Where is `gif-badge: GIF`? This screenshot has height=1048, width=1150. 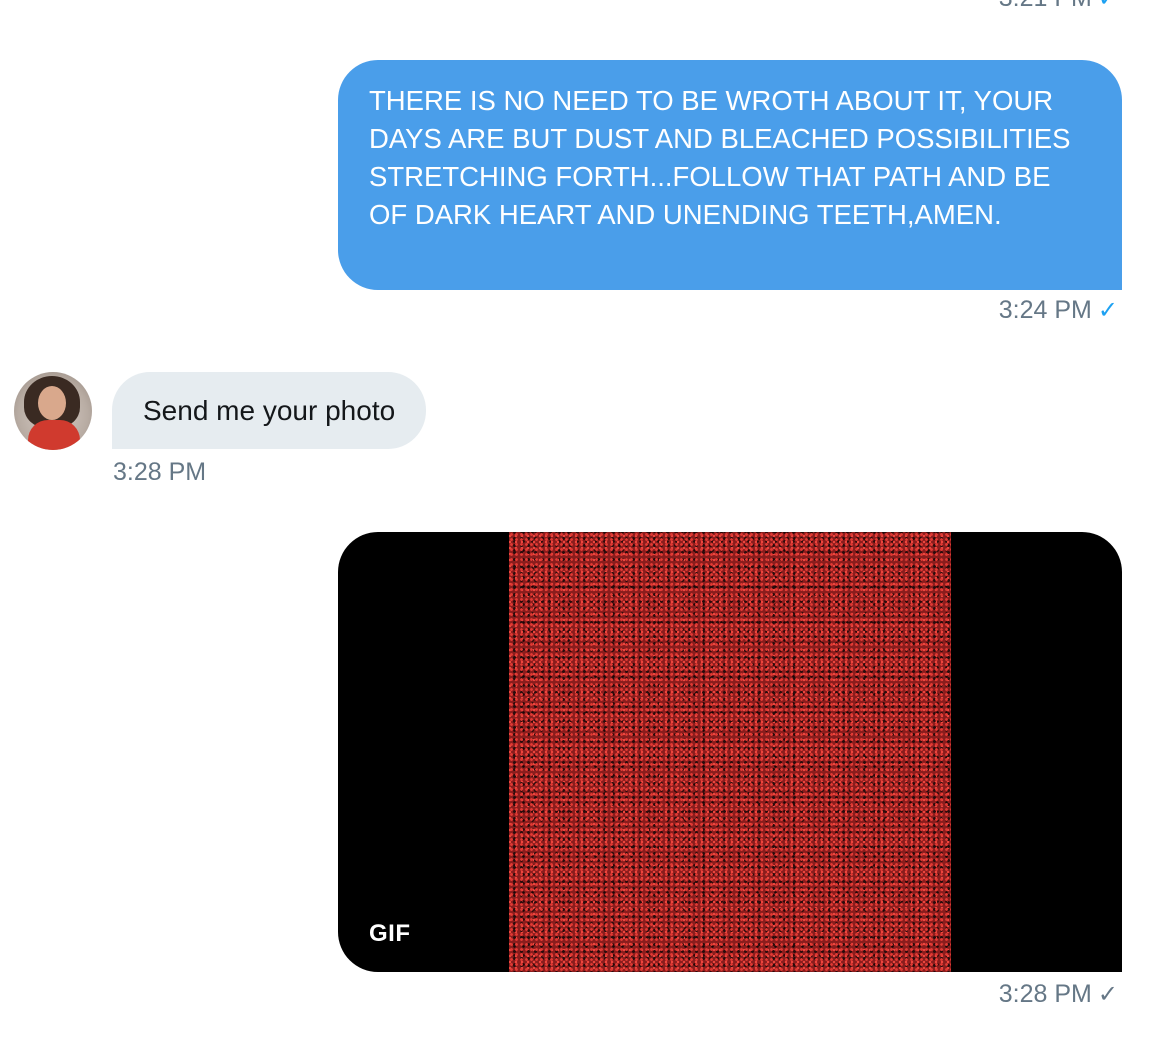 gif-badge: GIF is located at coordinates (390, 933).